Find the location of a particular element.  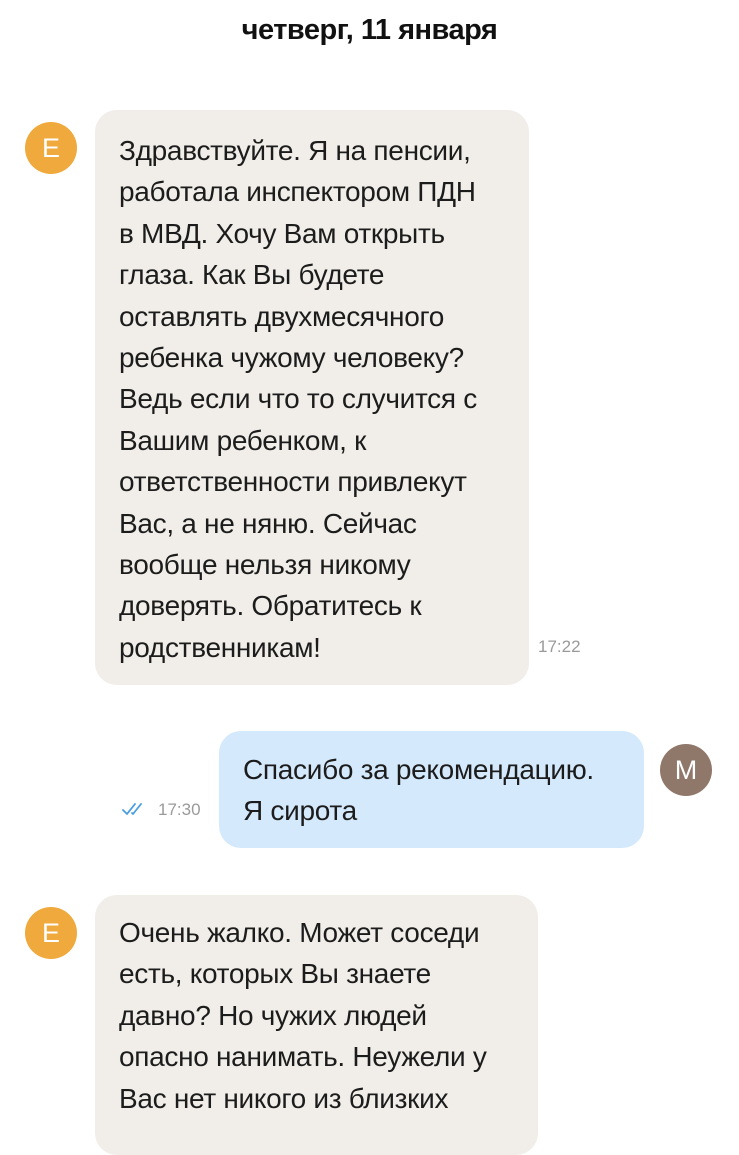

avatar: М is located at coordinates (686, 770).